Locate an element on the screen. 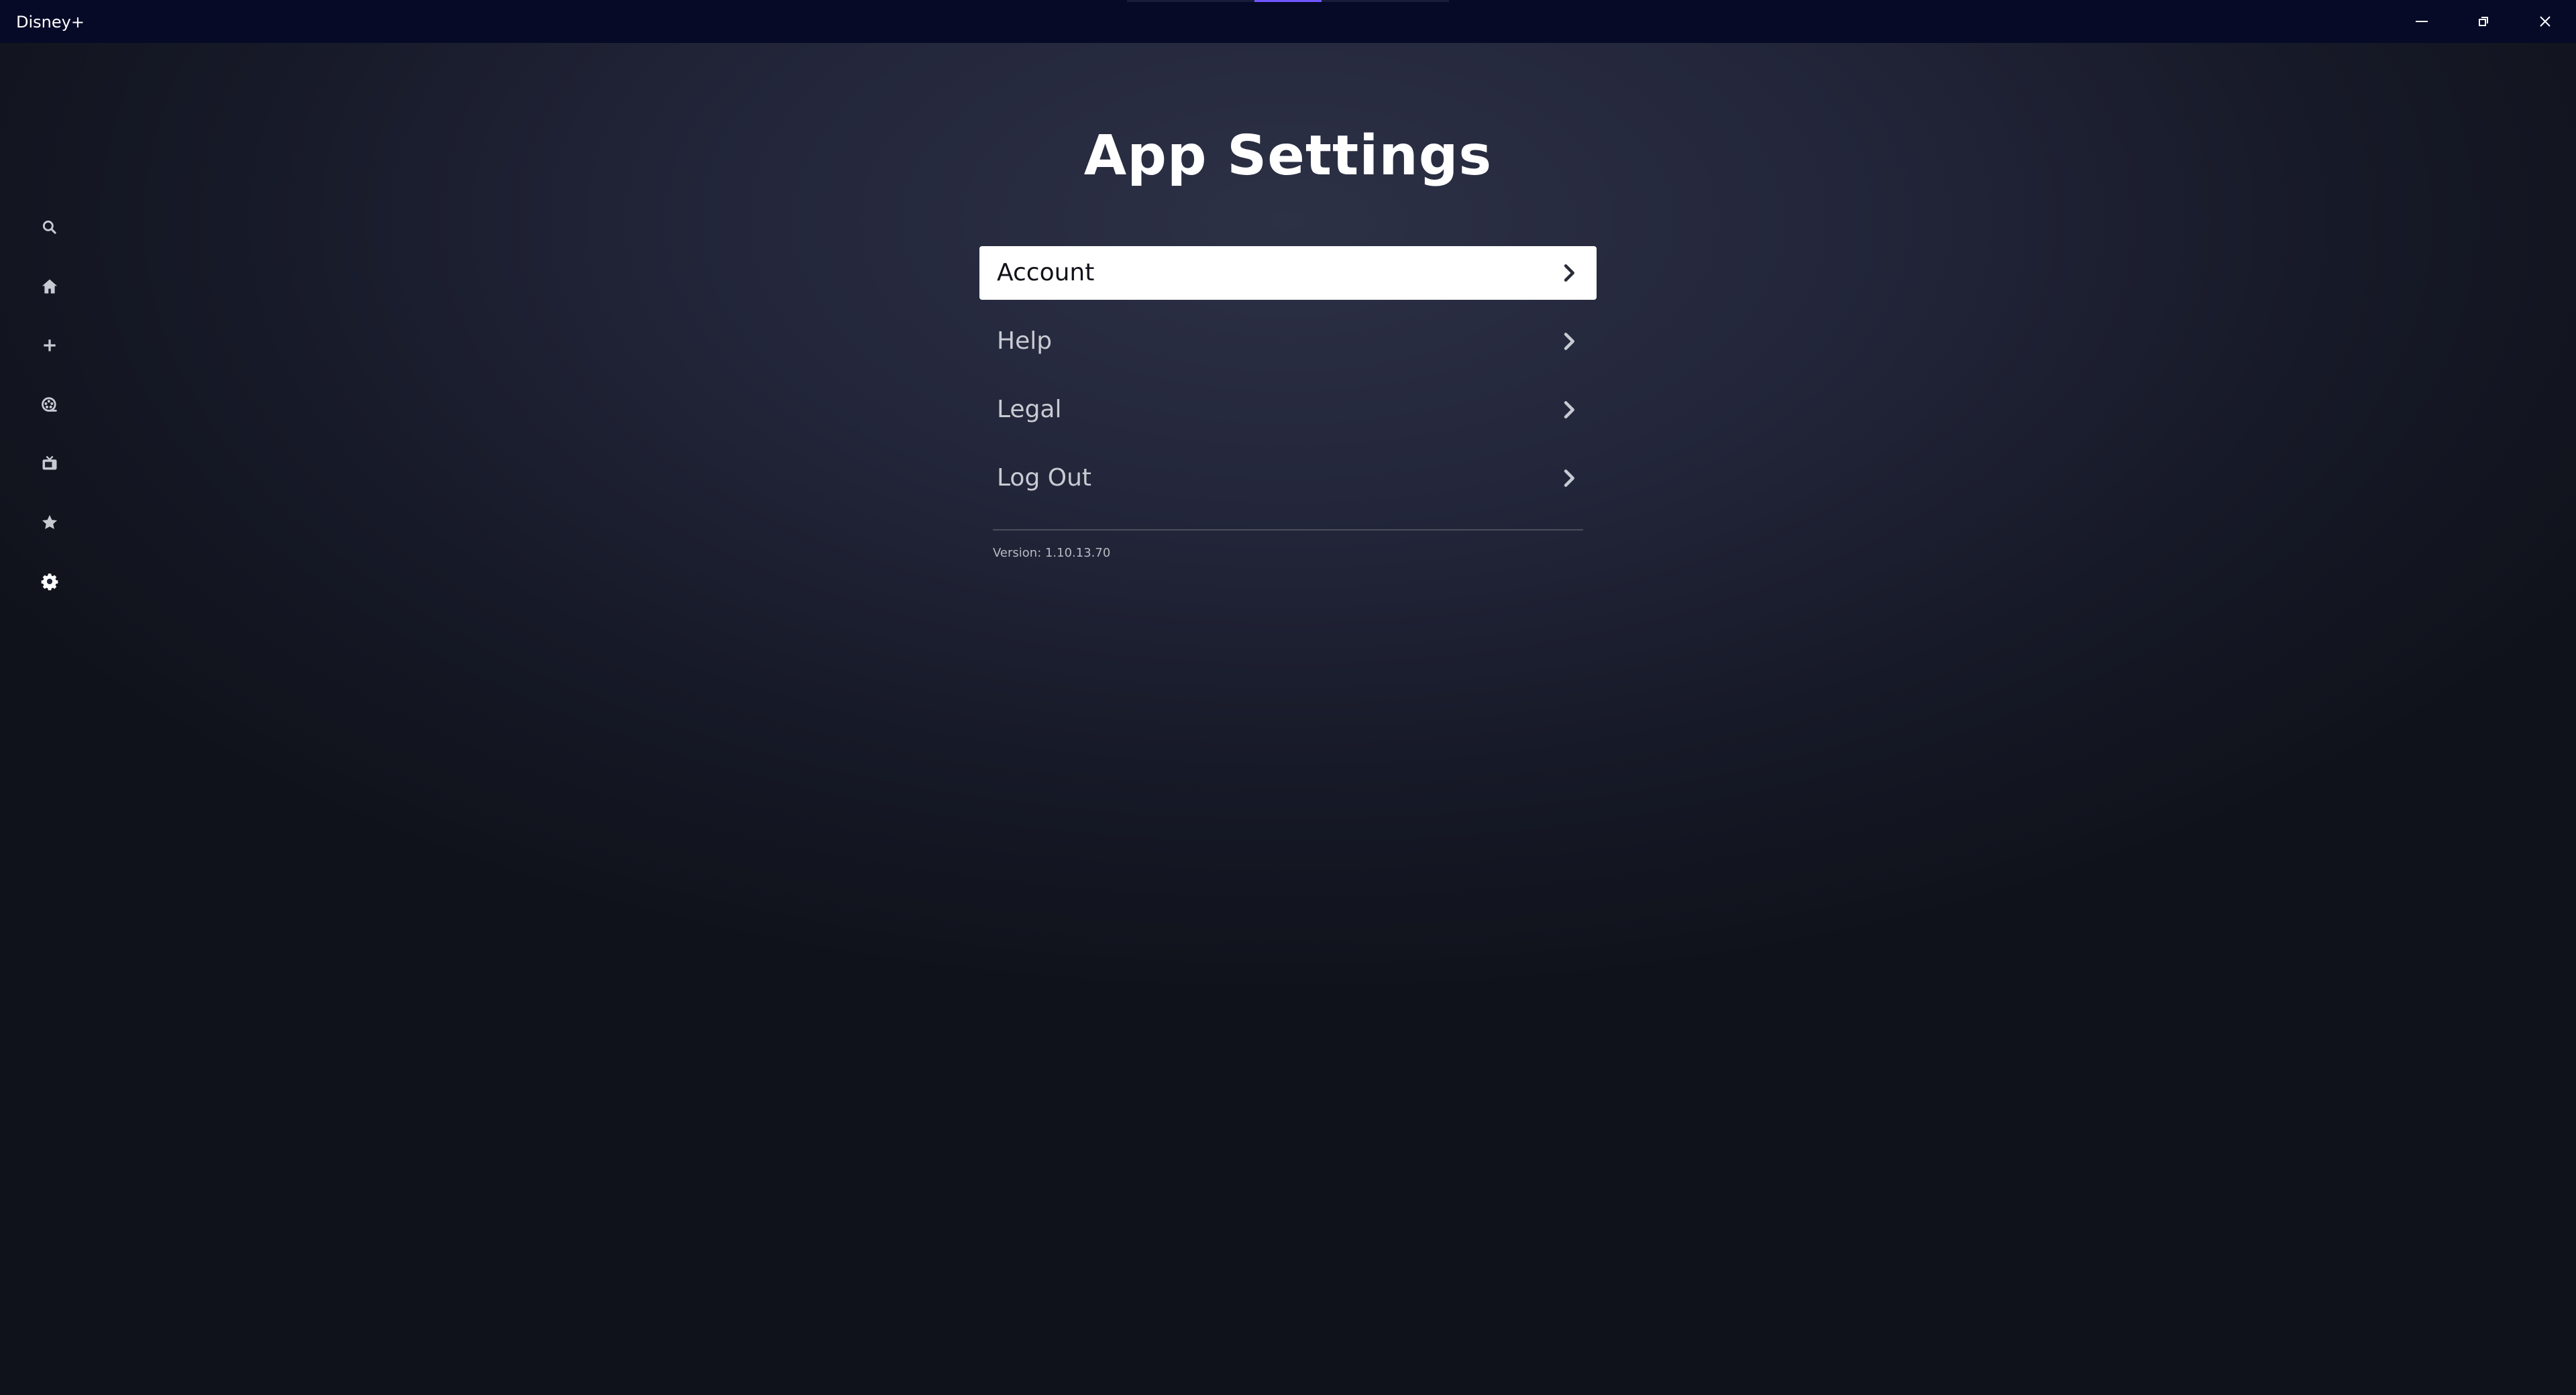 Image resolution: width=2576 pixels, height=1395 pixels. close-icon is located at coordinates (2545, 21).